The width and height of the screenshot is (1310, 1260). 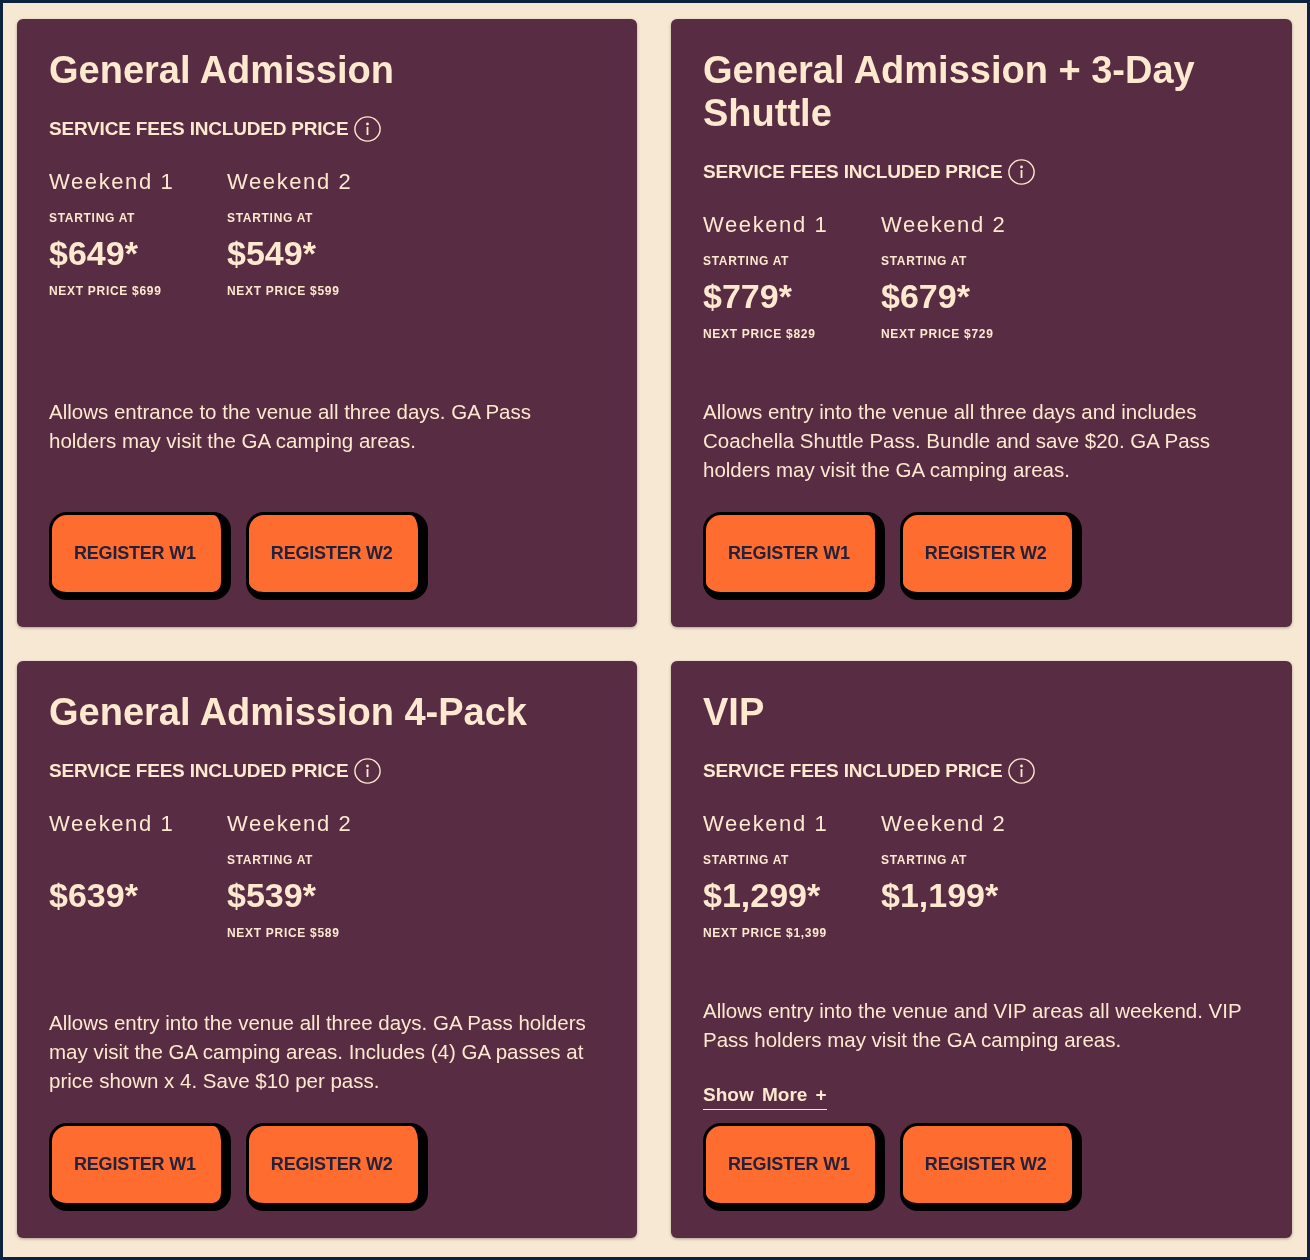 What do you see at coordinates (957, 441) in the screenshot?
I see `description: Allows entry into the venue all three days and includes Coachella Shuttle Pass. Bundle and save $20. GA Pass holders may visit the GA camping areas.` at bounding box center [957, 441].